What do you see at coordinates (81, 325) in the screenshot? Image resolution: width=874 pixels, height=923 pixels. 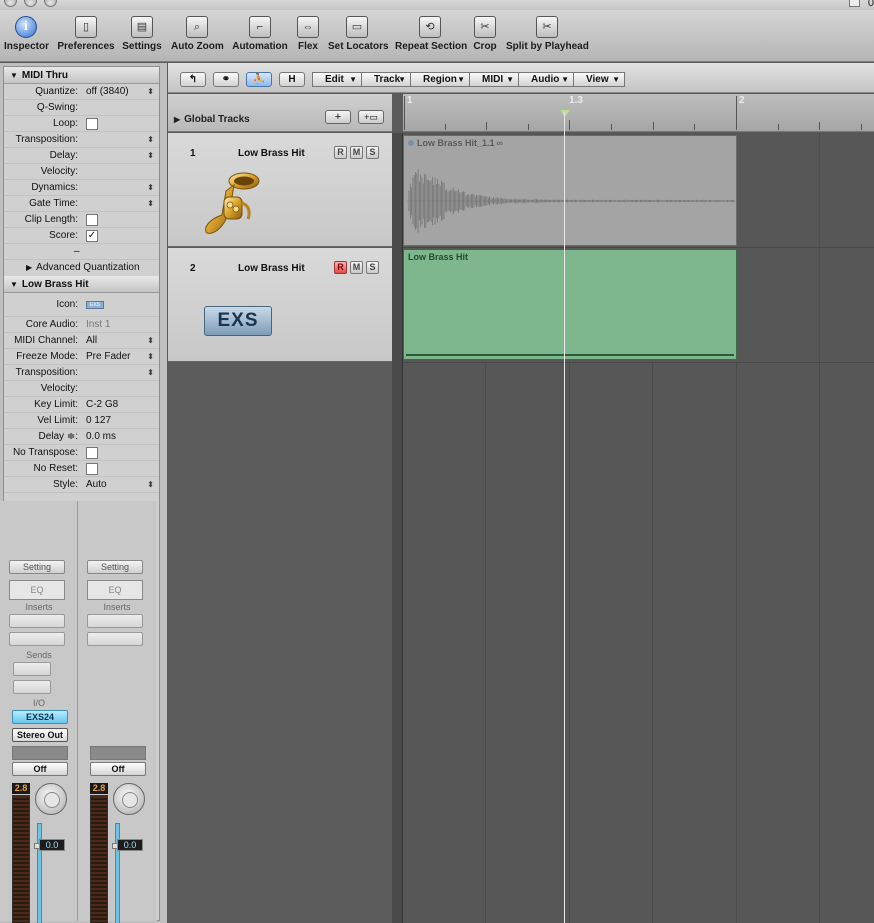 I see `parameter-row: Core Audio: Inst 1` at bounding box center [81, 325].